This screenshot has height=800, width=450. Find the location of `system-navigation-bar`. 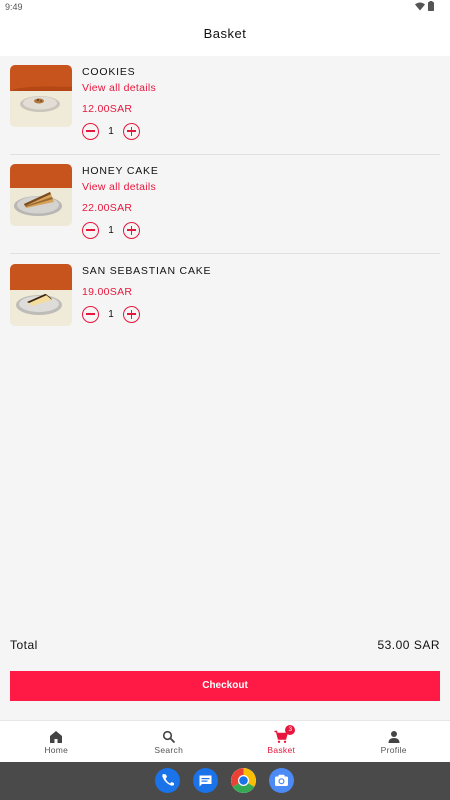

system-navigation-bar is located at coordinates (225, 781).